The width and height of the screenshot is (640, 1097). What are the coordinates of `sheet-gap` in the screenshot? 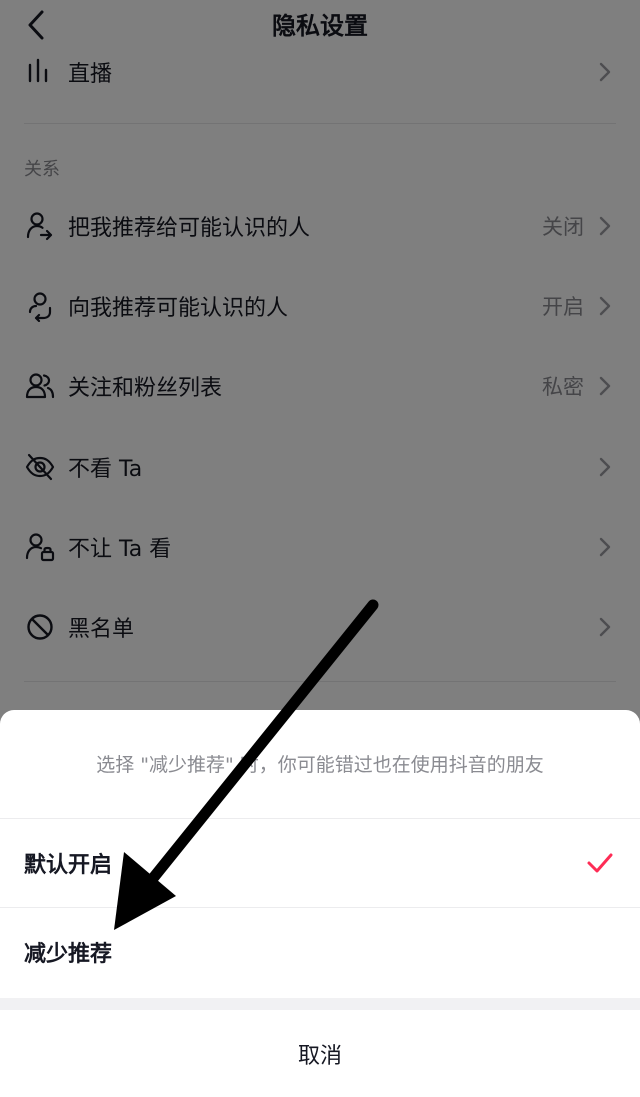 It's located at (320, 1004).